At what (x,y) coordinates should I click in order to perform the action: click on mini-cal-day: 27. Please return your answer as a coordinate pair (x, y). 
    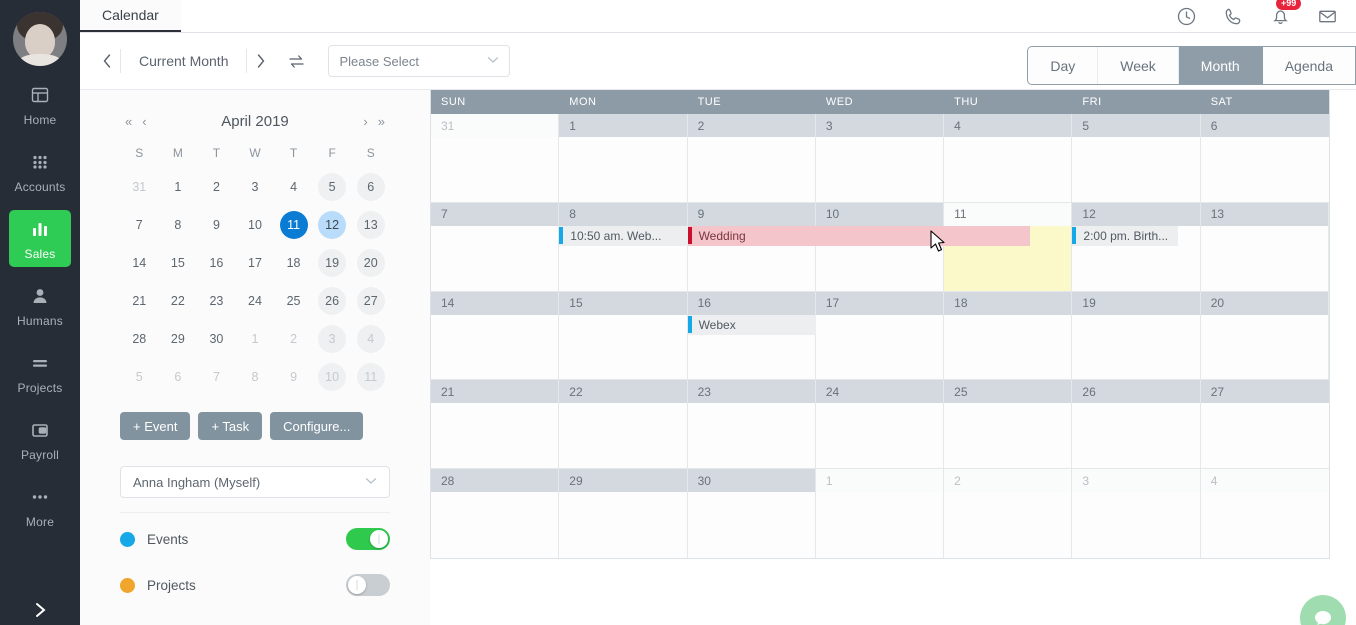
    Looking at the image, I should click on (370, 301).